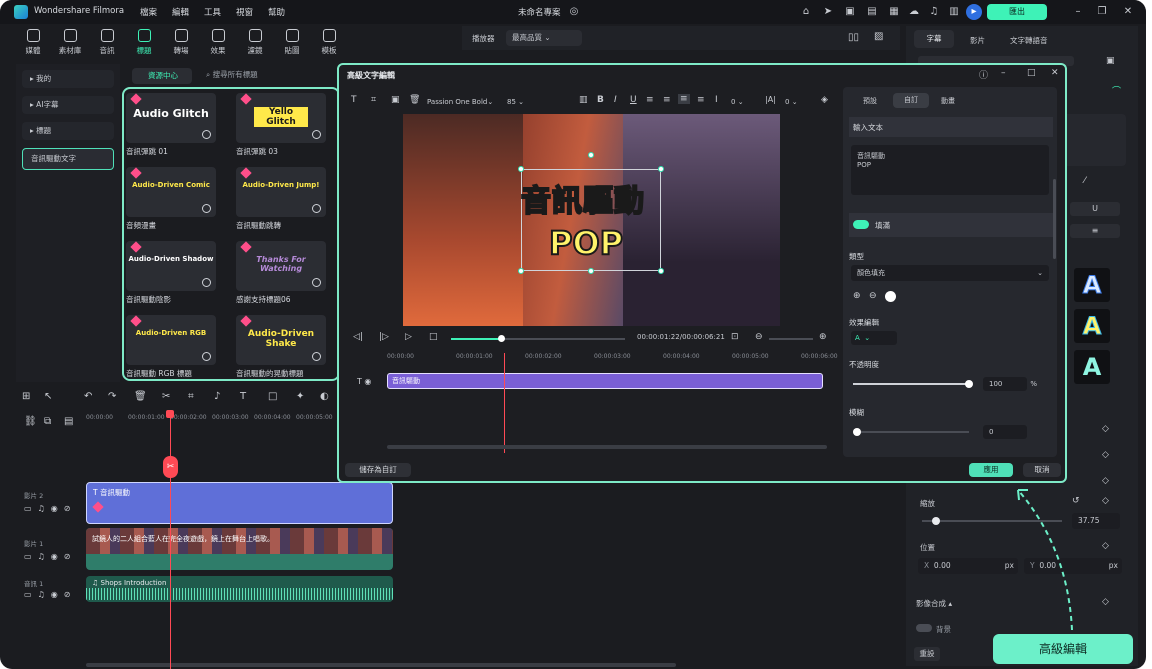  What do you see at coordinates (239, 549) in the screenshot?
I see `video-clip: 試鏡人的二人組合藍人在完全夜遊戲，鏡上在舞台上唱歌。` at bounding box center [239, 549].